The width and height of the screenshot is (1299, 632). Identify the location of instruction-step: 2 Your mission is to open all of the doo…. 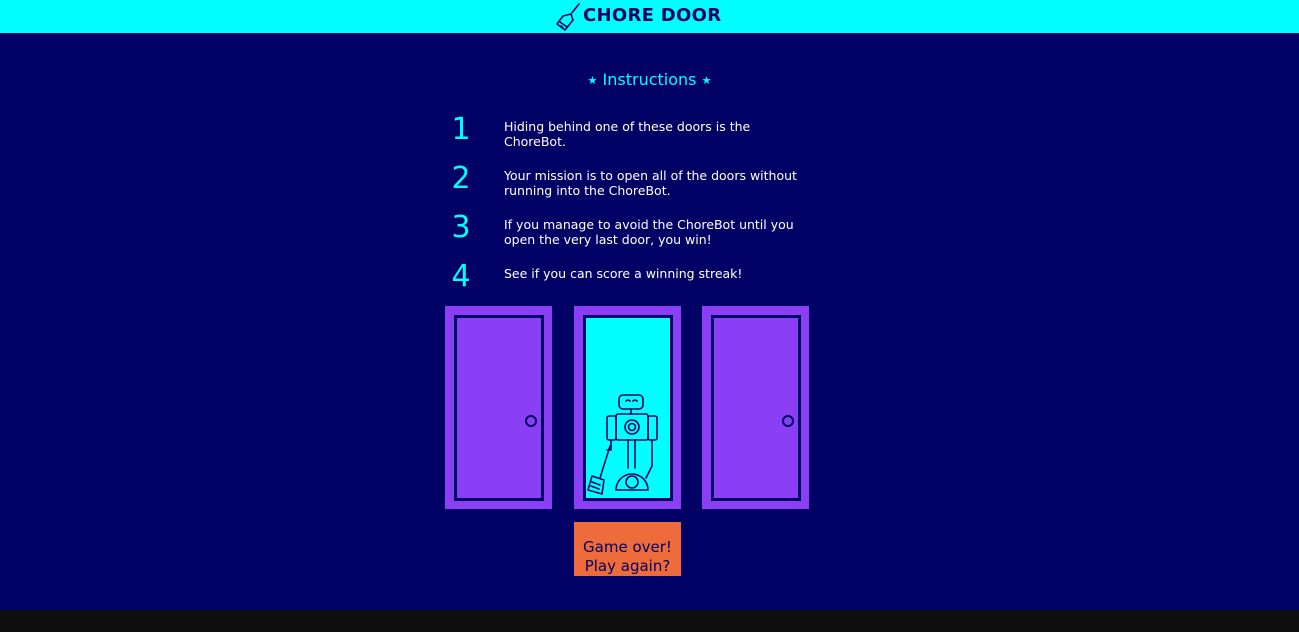
(630, 188).